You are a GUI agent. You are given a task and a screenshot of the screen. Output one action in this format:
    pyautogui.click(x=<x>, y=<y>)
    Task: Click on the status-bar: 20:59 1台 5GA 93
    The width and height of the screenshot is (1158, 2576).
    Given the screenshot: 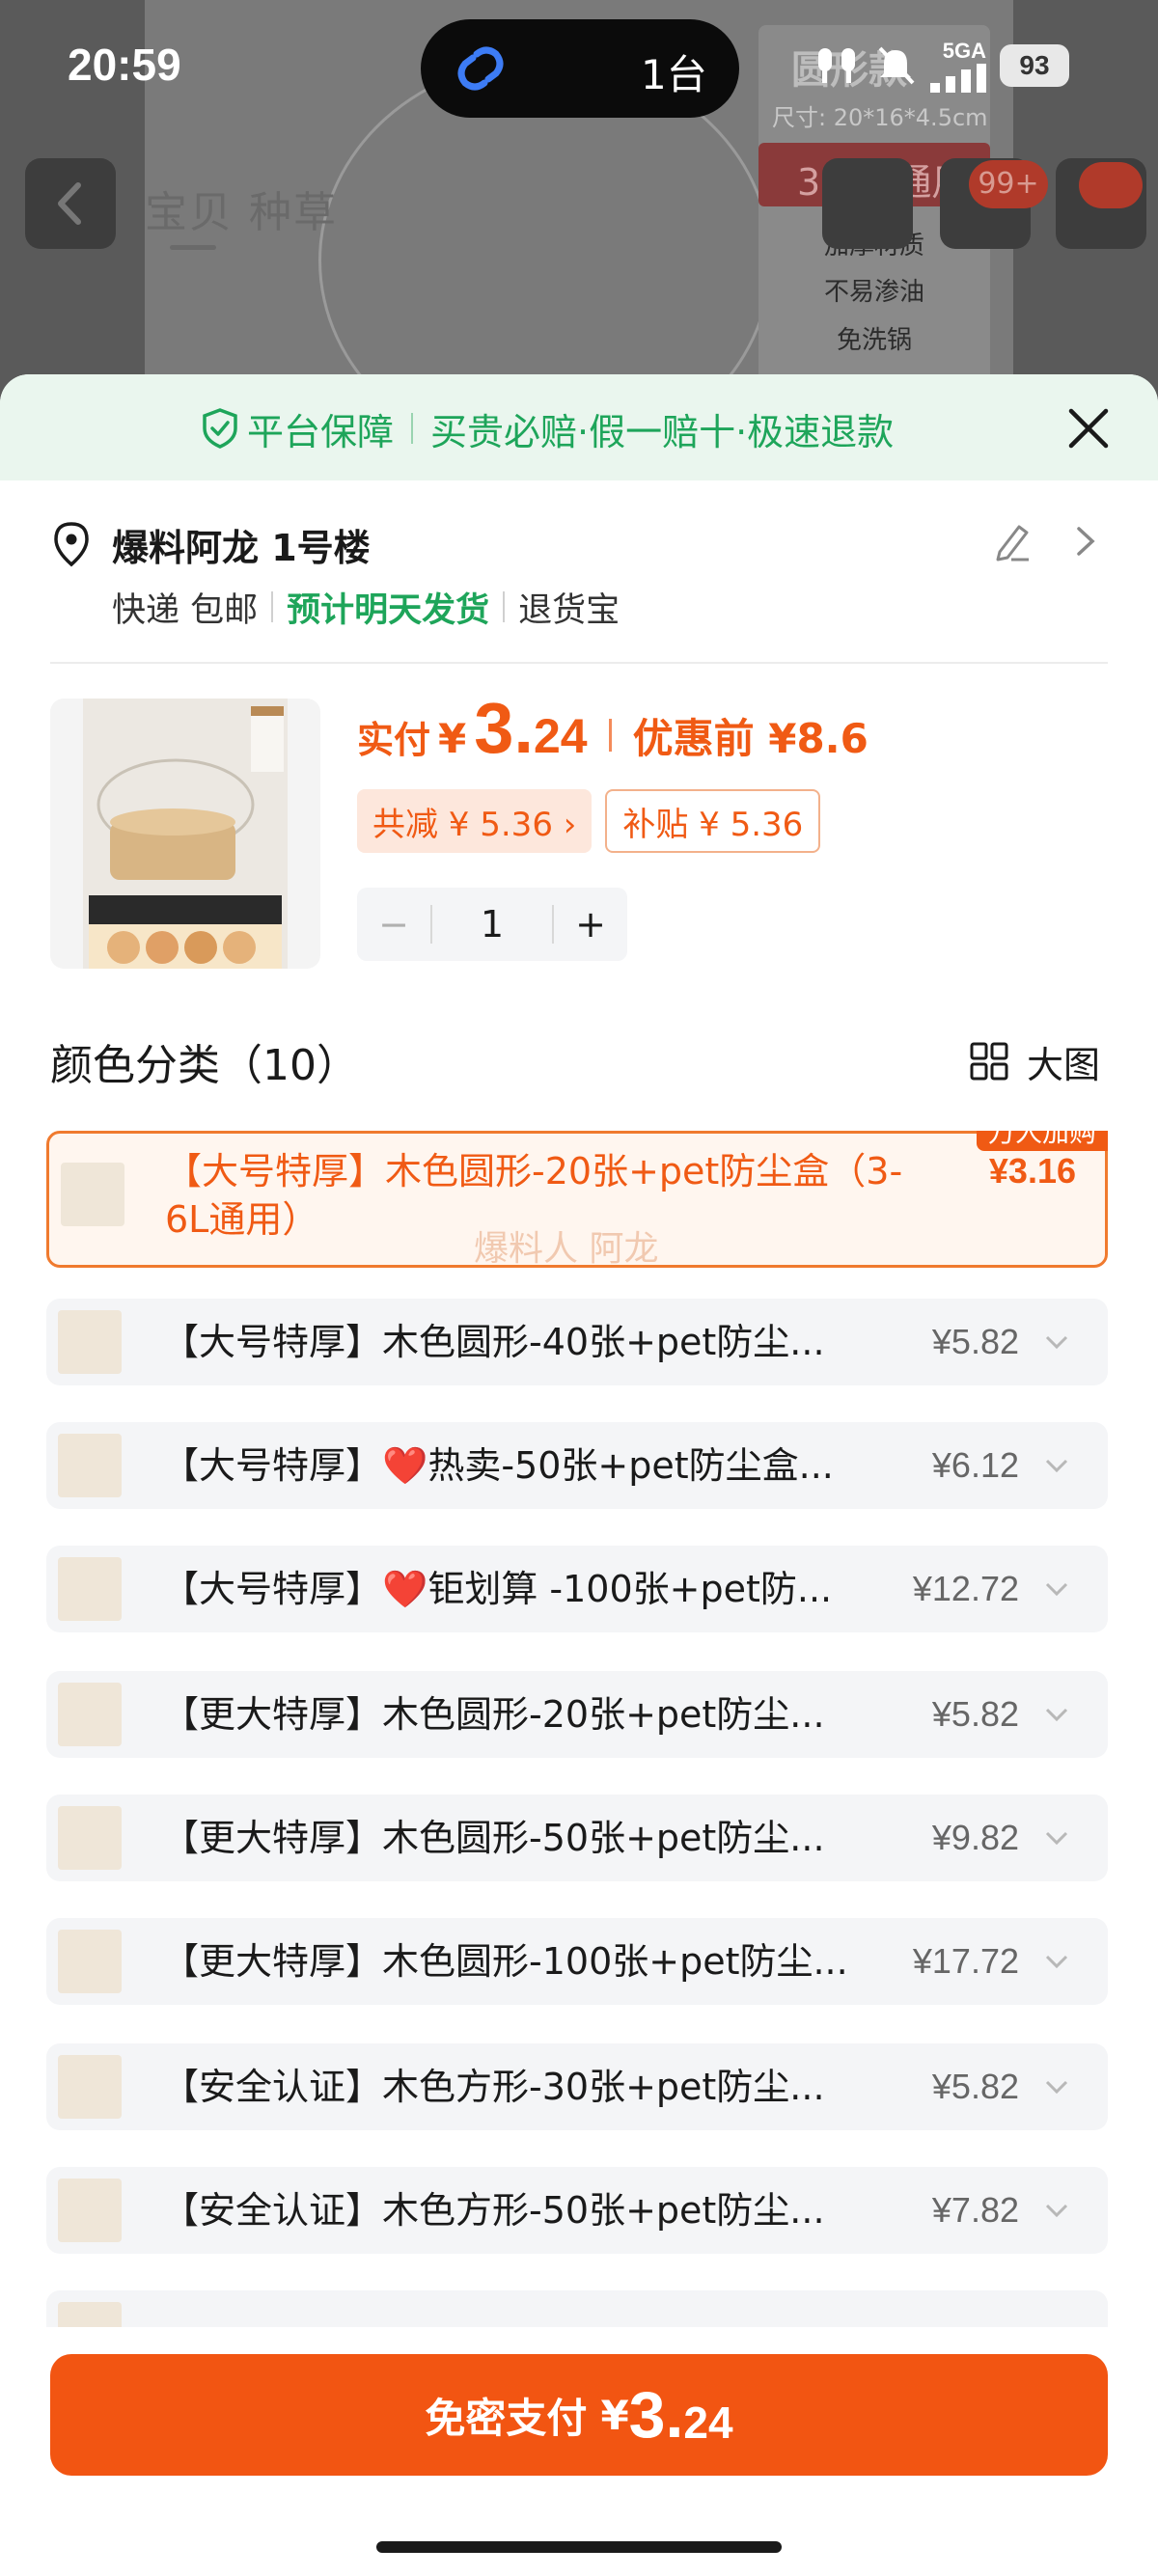 What is the action you would take?
    pyautogui.click(x=579, y=67)
    